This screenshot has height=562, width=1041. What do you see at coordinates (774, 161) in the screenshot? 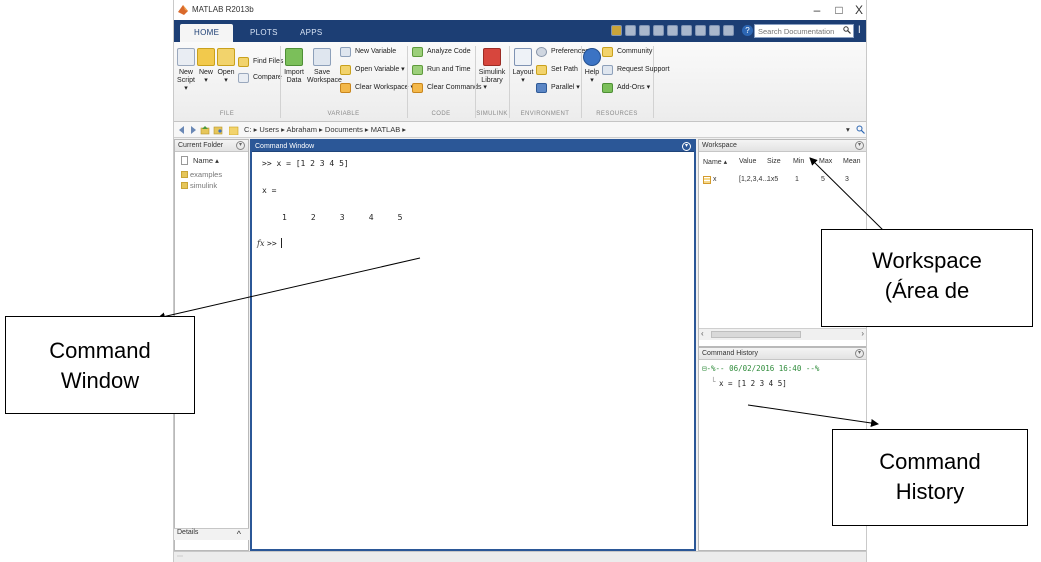
I see `column-header-size: Size` at bounding box center [774, 161].